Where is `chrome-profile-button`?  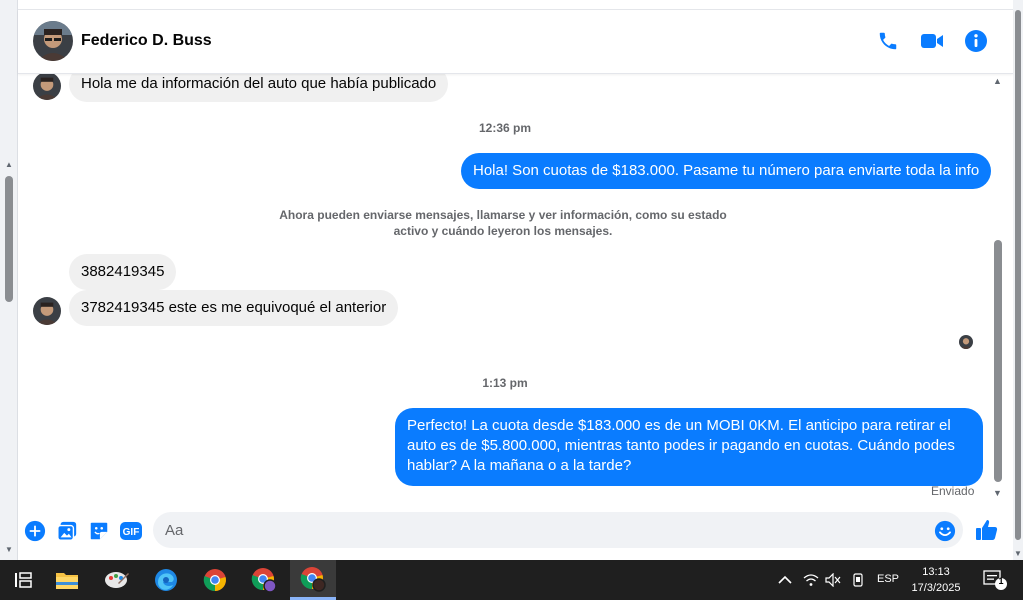
chrome-profile-button is located at coordinates (264, 580).